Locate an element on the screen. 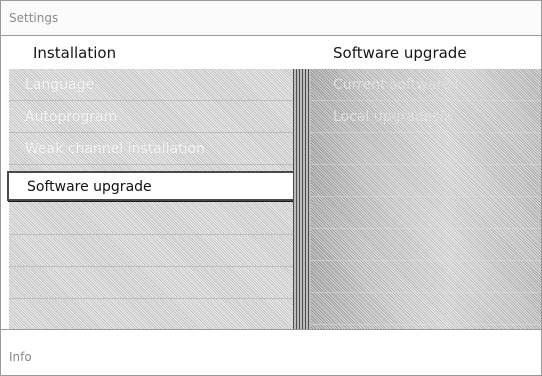 The image size is (542, 376). info-bar: Info is located at coordinates (271, 352).